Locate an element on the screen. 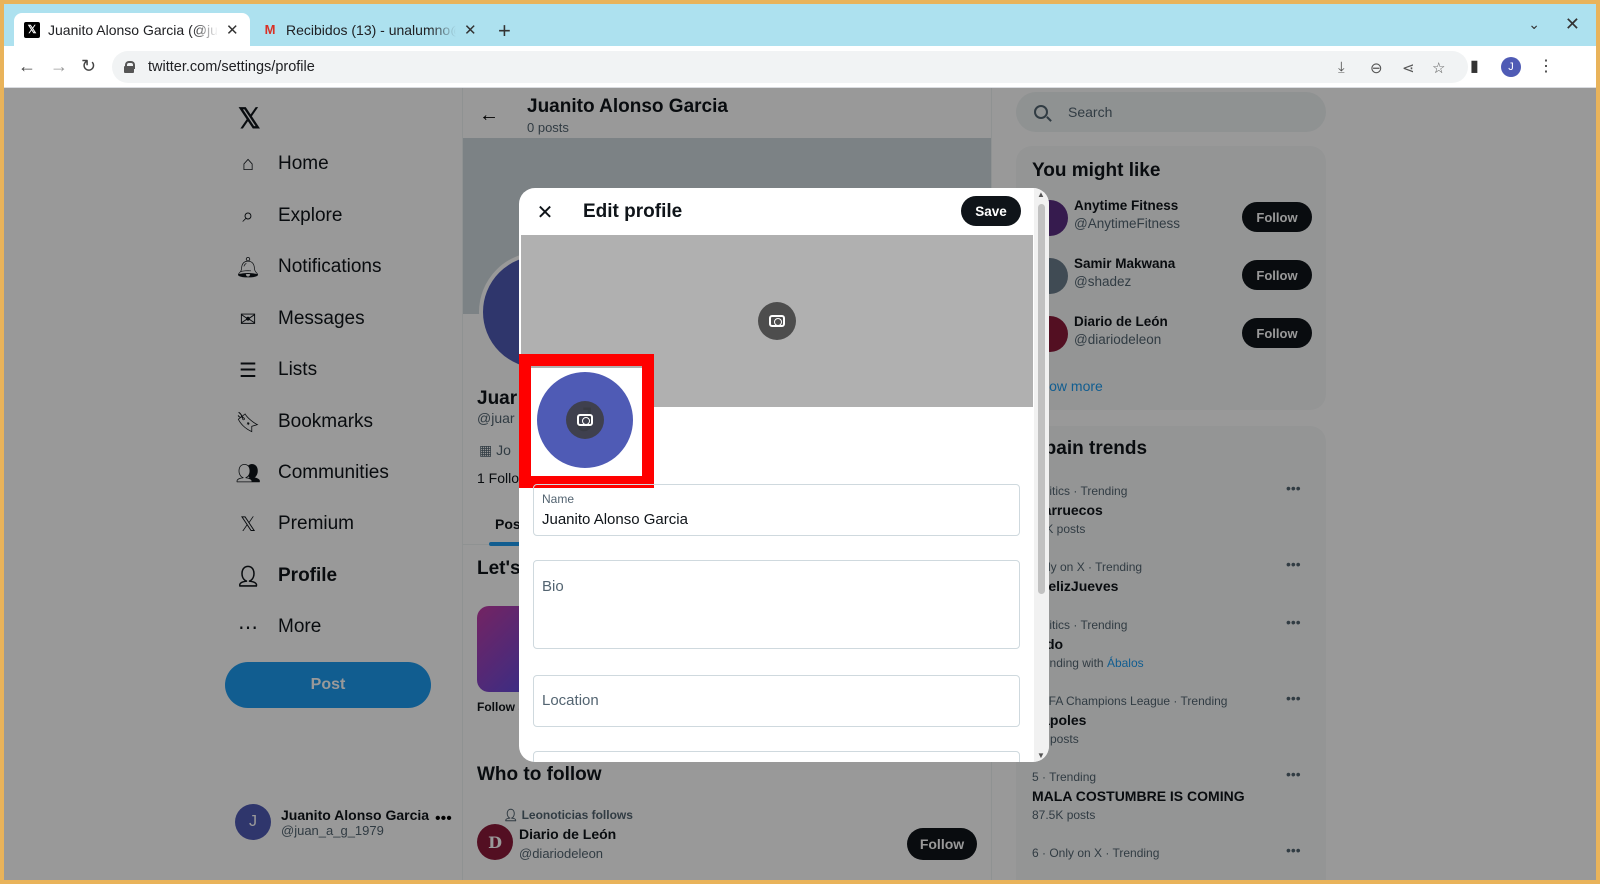  browser-profile-avatar: J is located at coordinates (1511, 67).